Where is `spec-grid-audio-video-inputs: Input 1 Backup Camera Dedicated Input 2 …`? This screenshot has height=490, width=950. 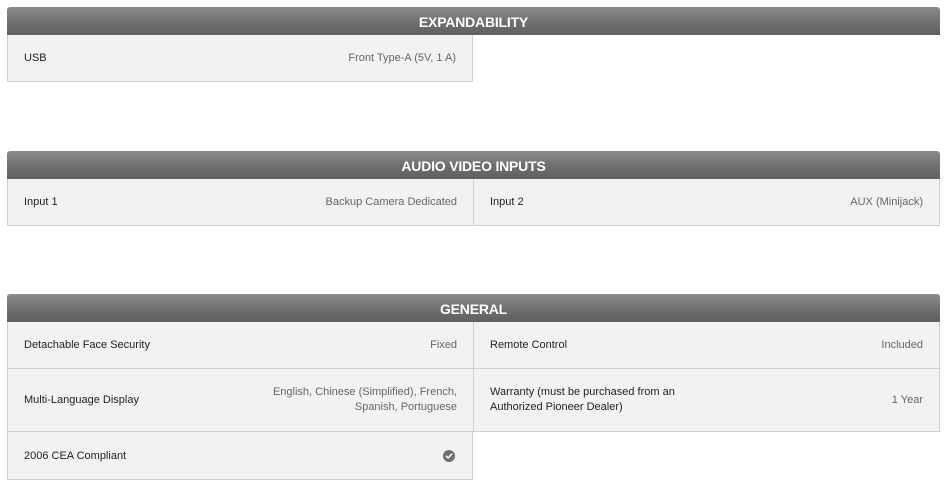 spec-grid-audio-video-inputs: Input 1 Backup Camera Dedicated Input 2 … is located at coordinates (473, 202).